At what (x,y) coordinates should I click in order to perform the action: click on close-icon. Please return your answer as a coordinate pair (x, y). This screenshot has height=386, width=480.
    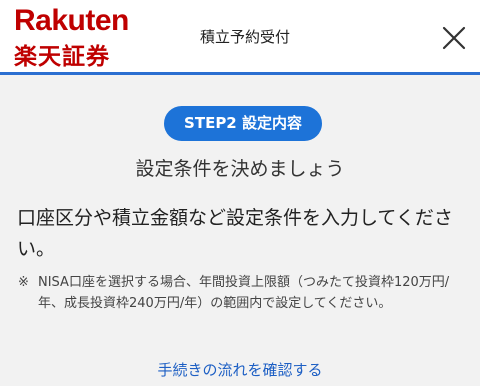
    Looking at the image, I should click on (454, 38).